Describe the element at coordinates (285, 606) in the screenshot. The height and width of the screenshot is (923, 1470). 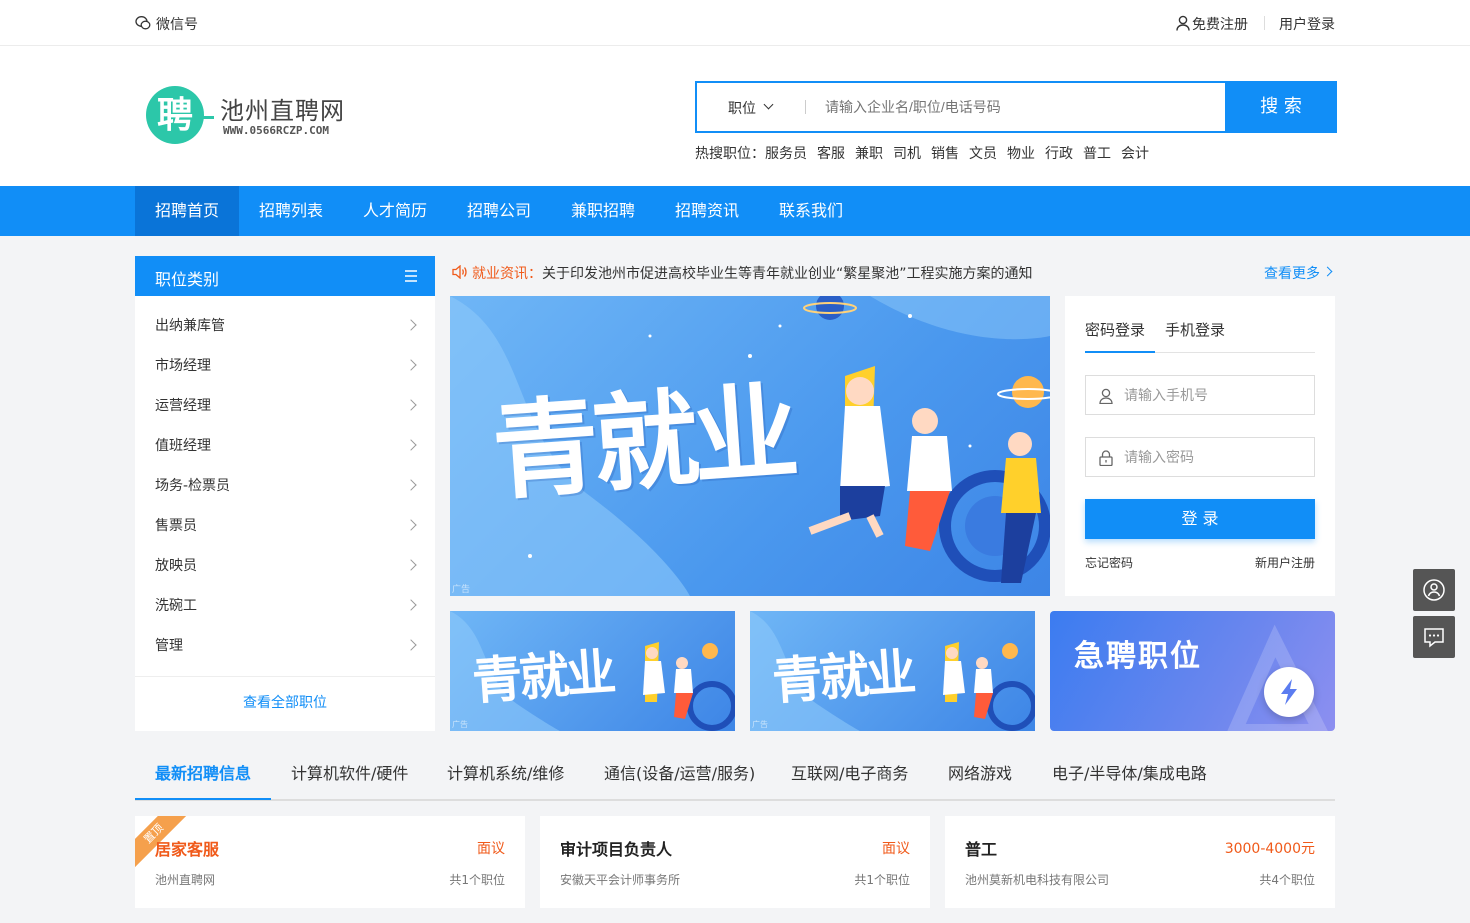
I see `category-item: 洗碗工` at that location.